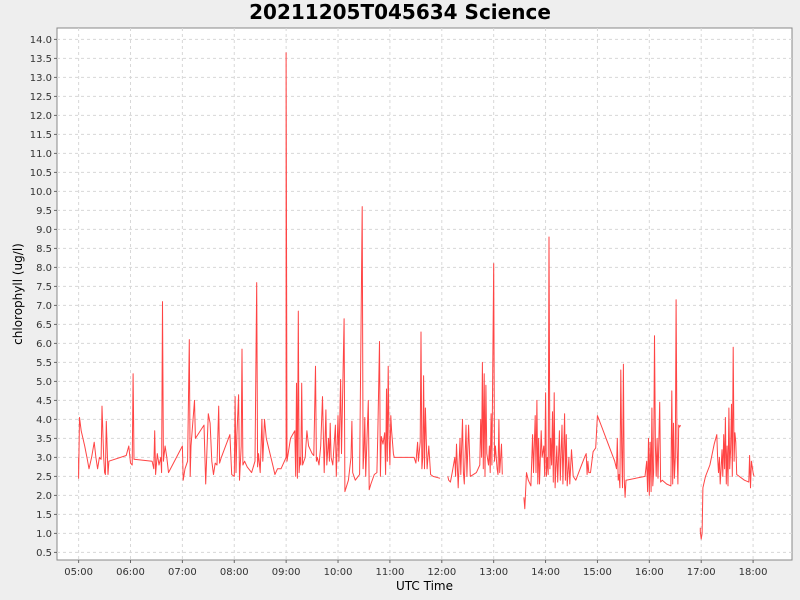 The image size is (800, 600). What do you see at coordinates (44, 249) in the screenshot?
I see `y-tick-label: 8.5` at bounding box center [44, 249].